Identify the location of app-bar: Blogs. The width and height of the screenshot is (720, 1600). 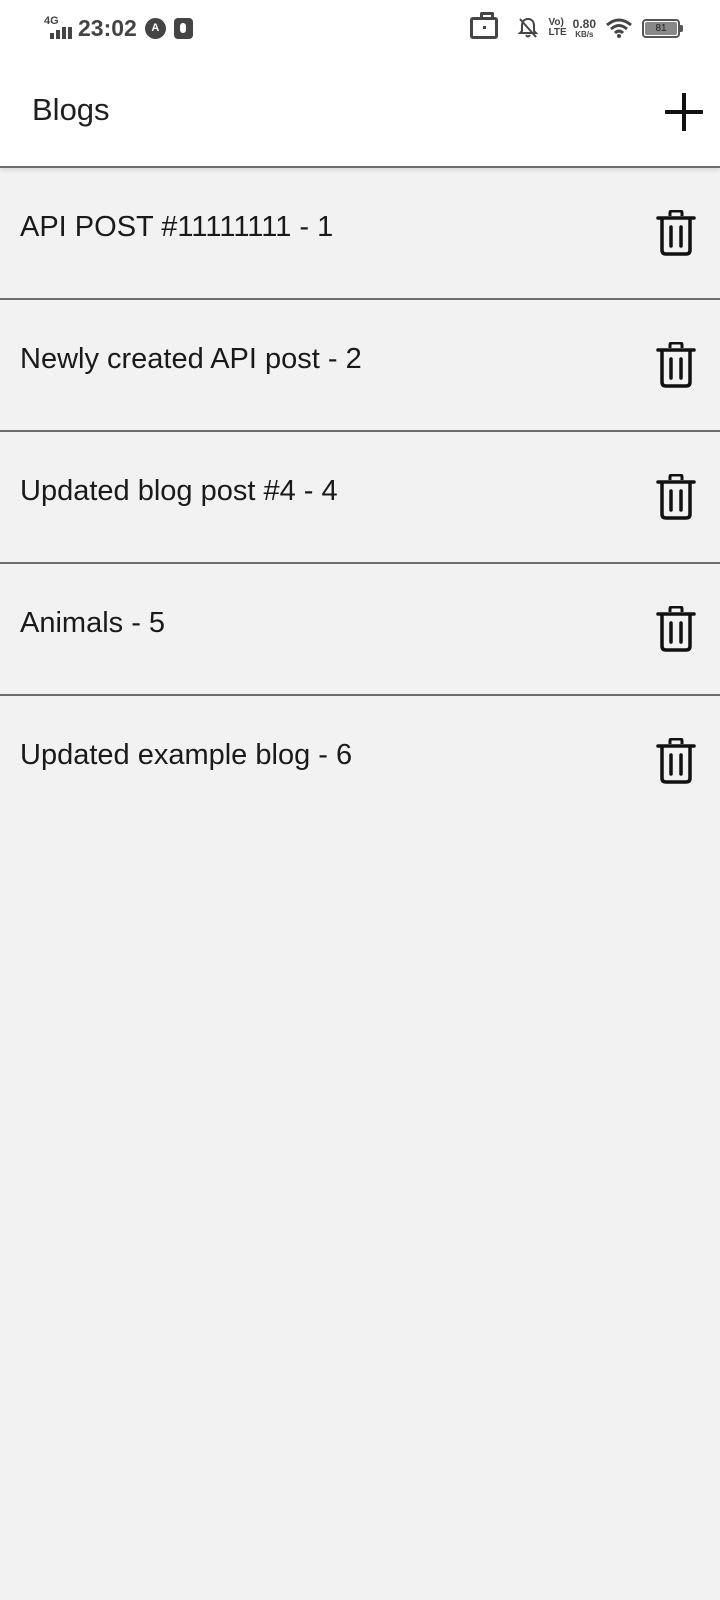
(360, 112).